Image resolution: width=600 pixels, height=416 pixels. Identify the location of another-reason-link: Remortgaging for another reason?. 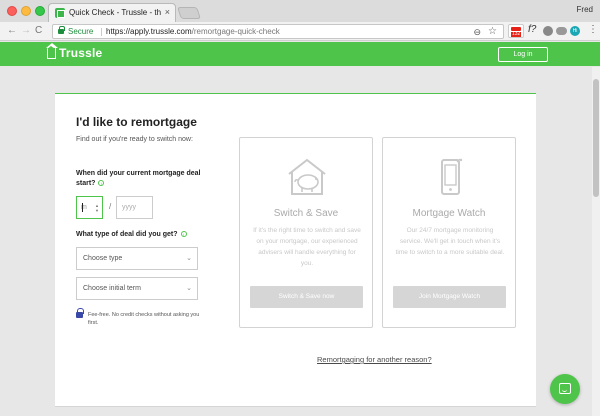
(374, 359).